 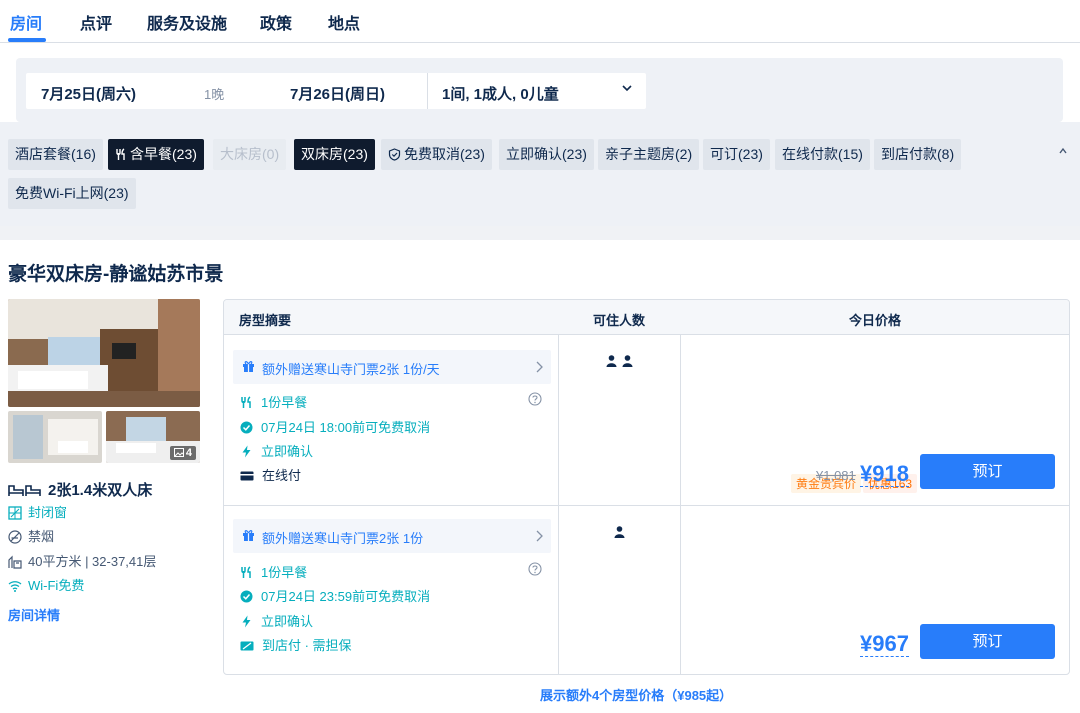 I want to click on image-icon, so click(x=178, y=452).